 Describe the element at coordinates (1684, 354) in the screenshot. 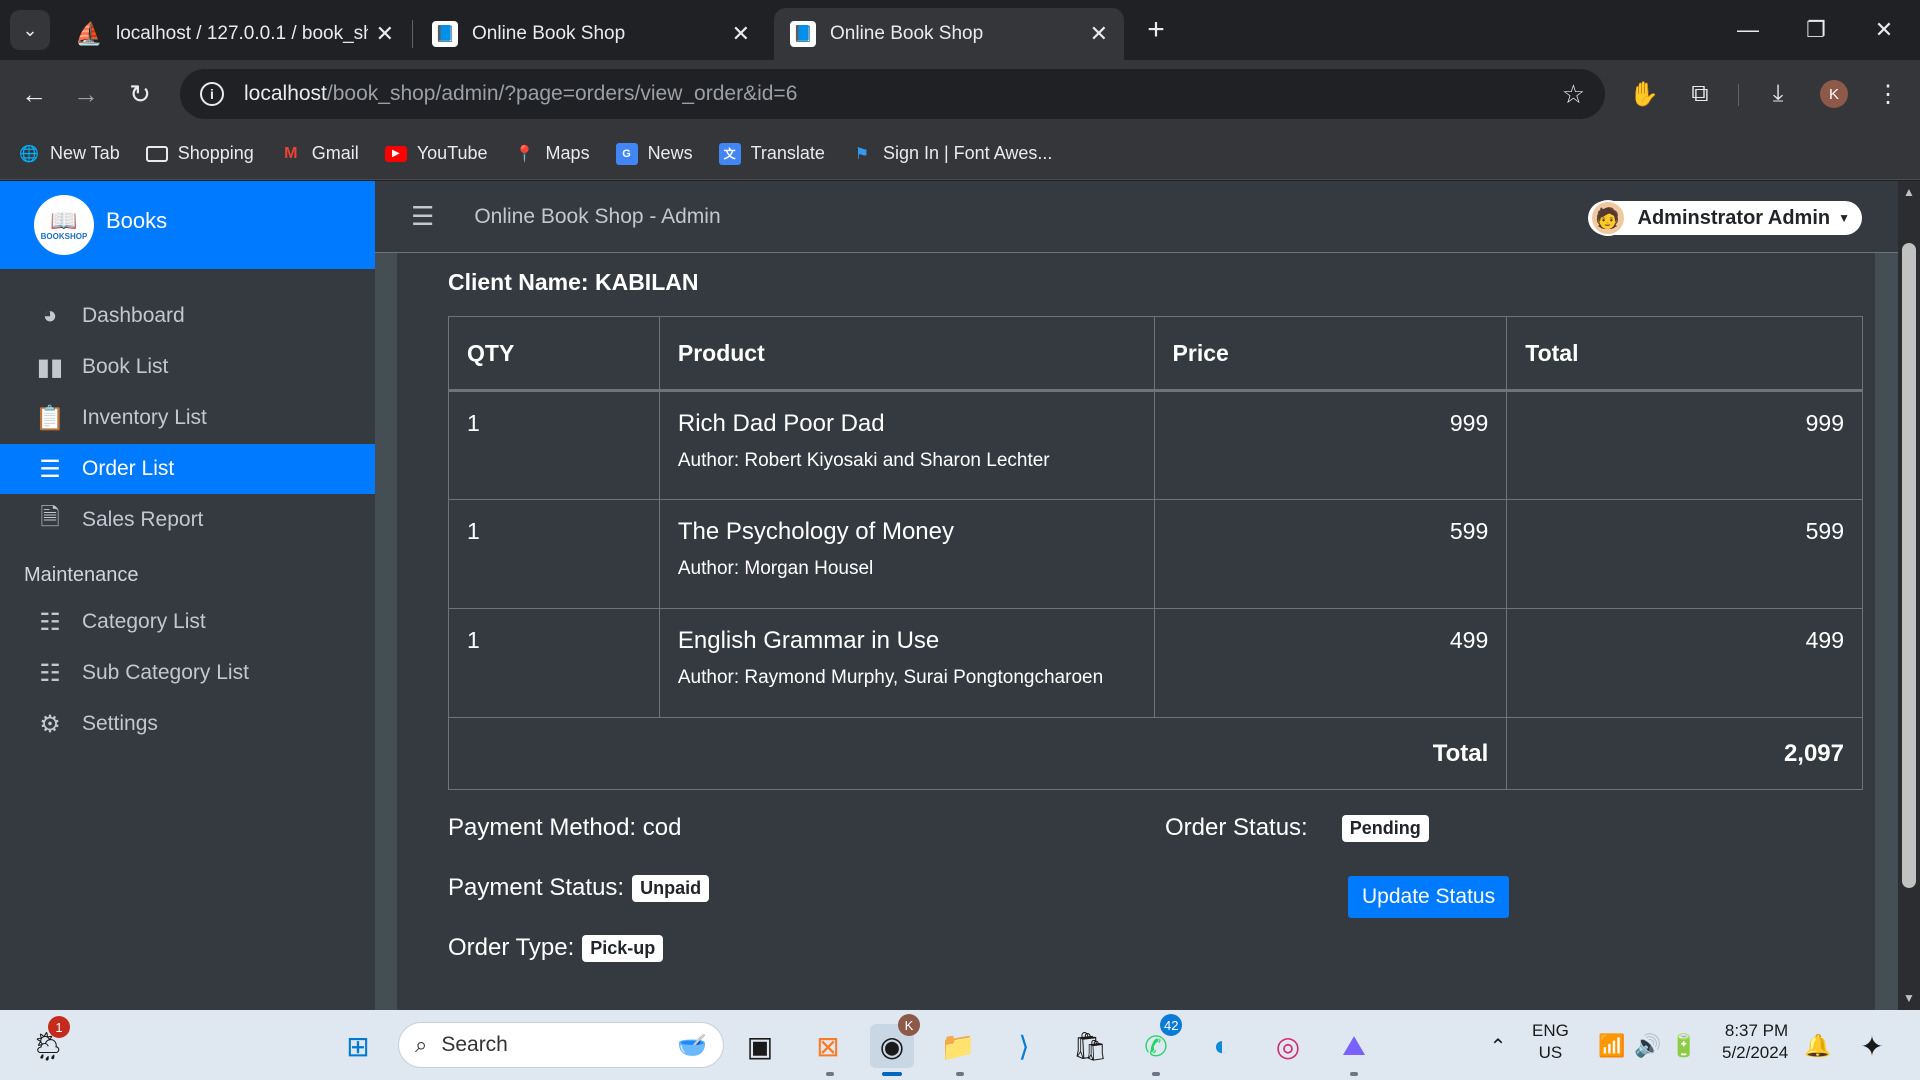

I see `column-header-total: Total` at that location.